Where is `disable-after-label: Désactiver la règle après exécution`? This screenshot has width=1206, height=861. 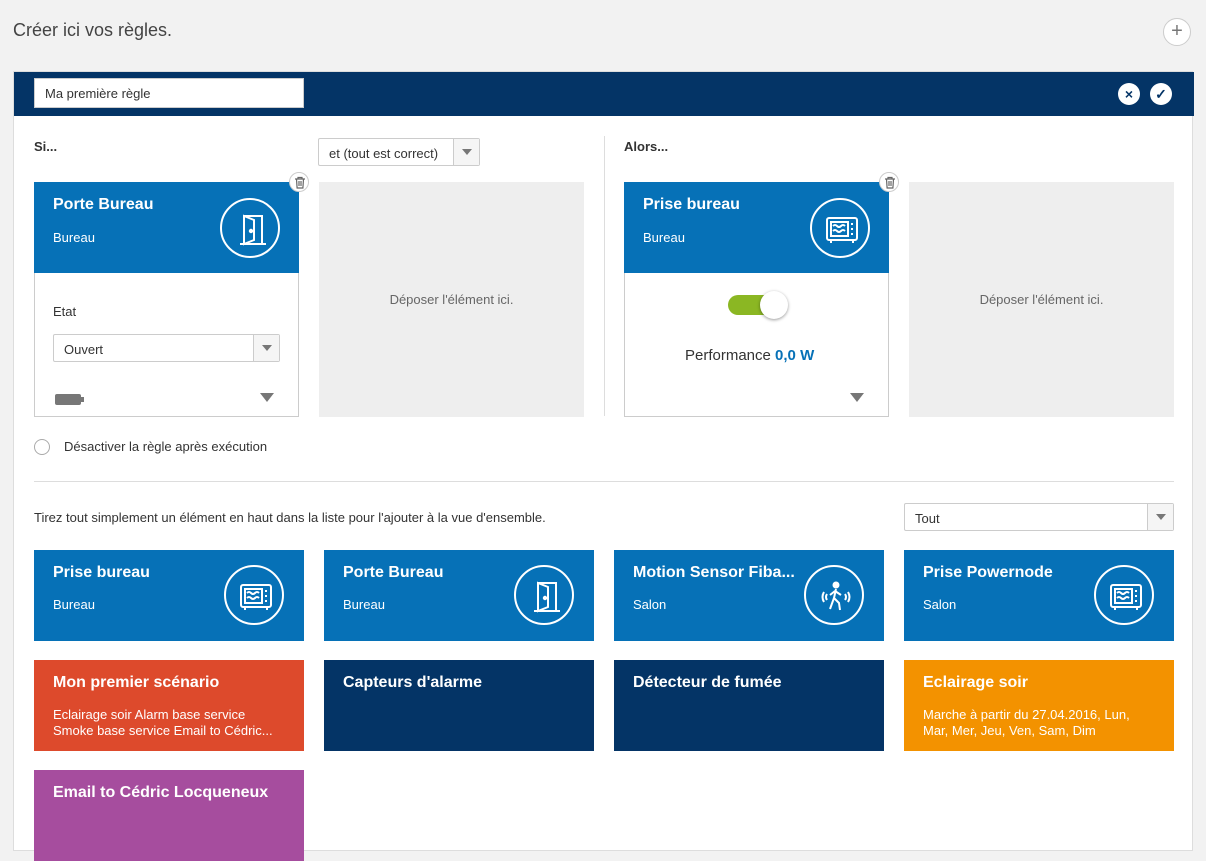 disable-after-label: Désactiver la règle après exécution is located at coordinates (166, 446).